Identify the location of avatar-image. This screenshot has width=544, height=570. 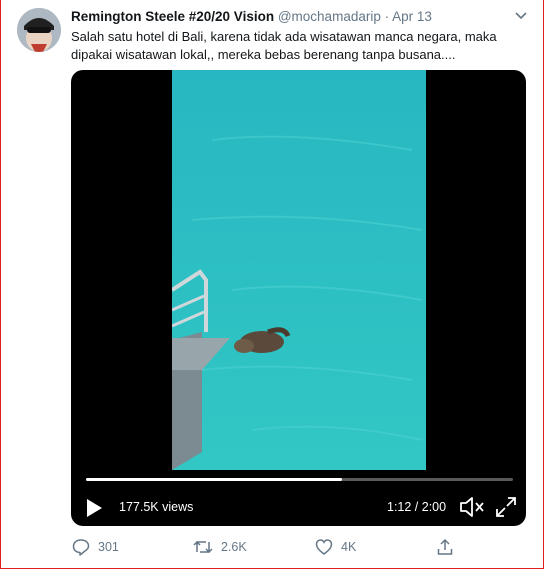
(39, 30).